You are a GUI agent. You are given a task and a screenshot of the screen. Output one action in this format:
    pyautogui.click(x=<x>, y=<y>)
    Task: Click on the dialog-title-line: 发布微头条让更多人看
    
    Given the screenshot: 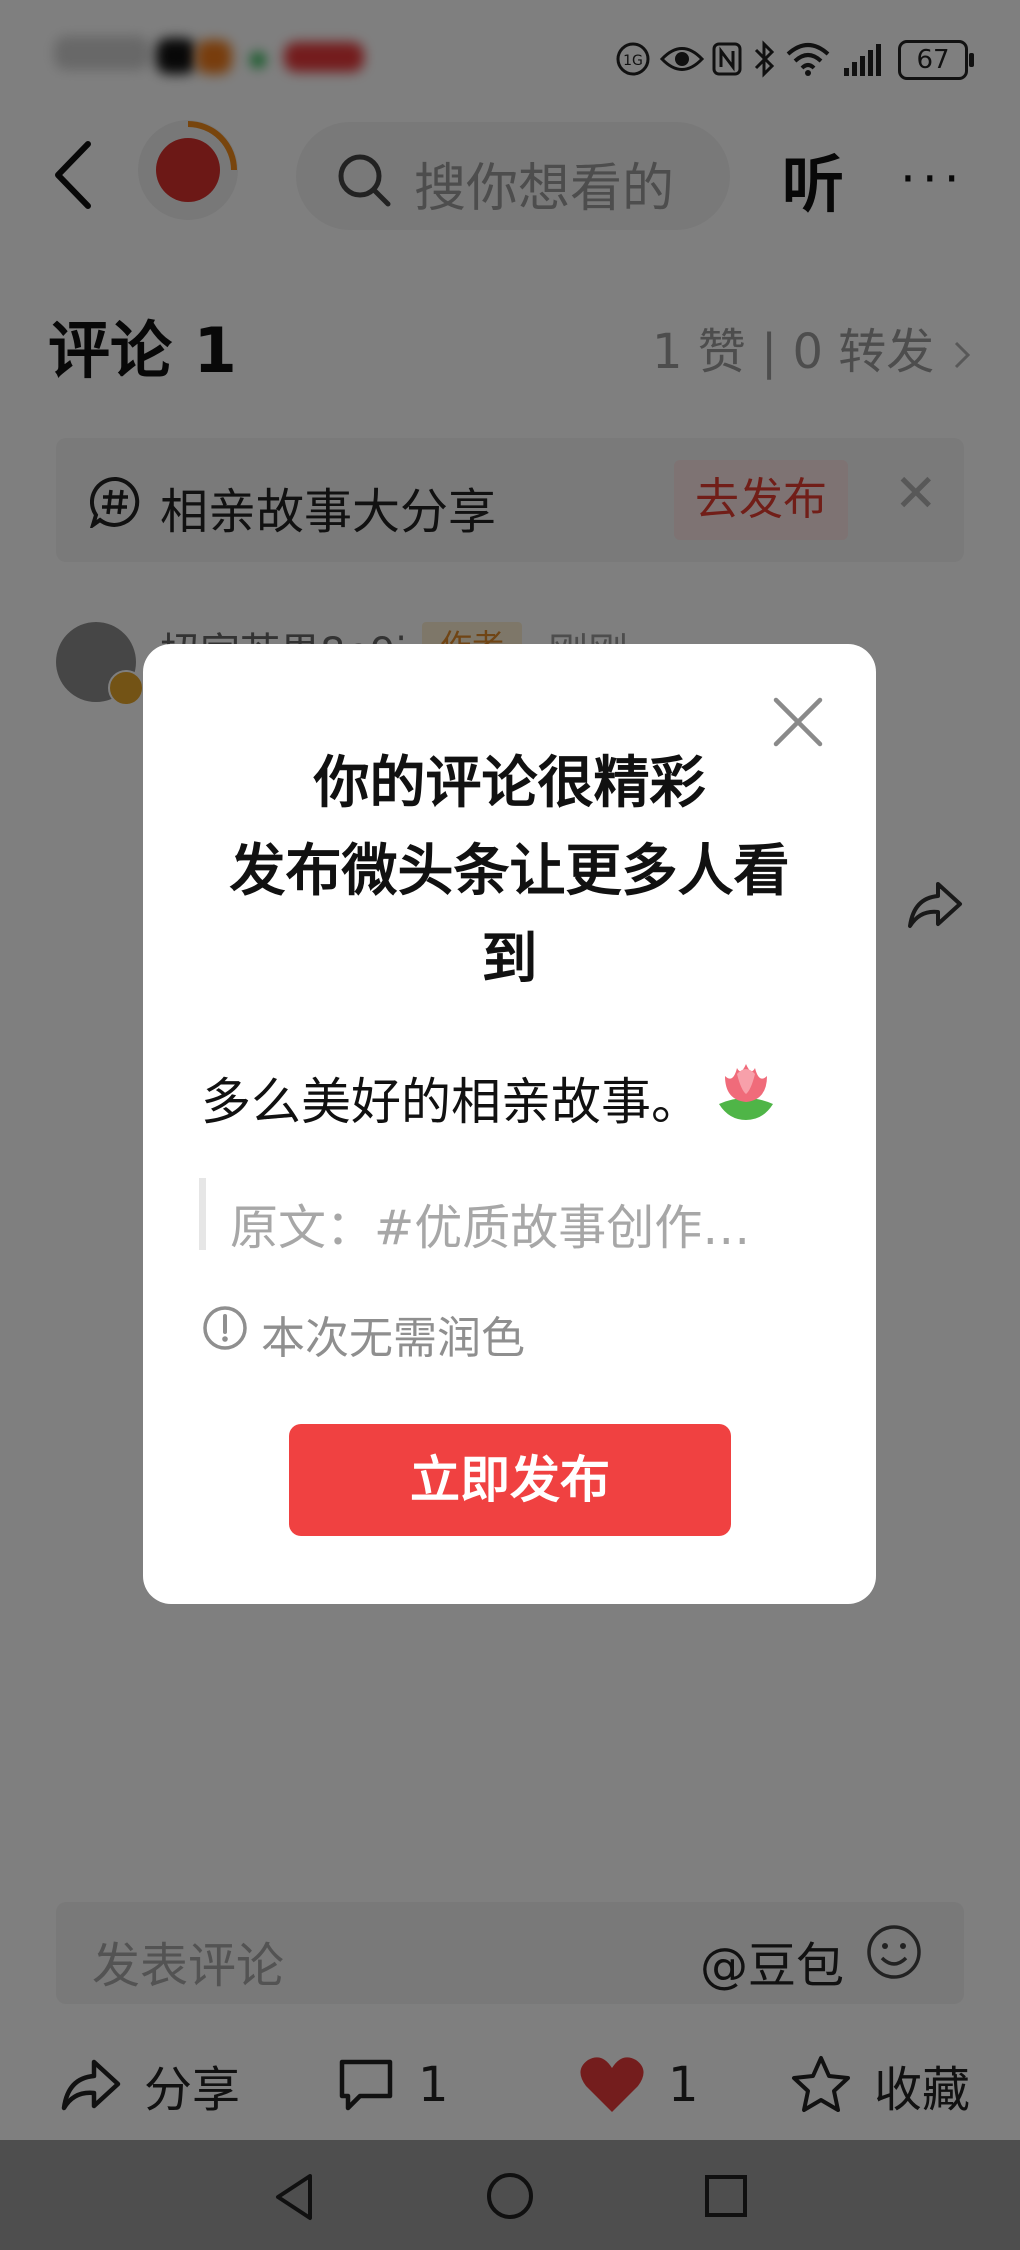 What is the action you would take?
    pyautogui.click(x=509, y=871)
    